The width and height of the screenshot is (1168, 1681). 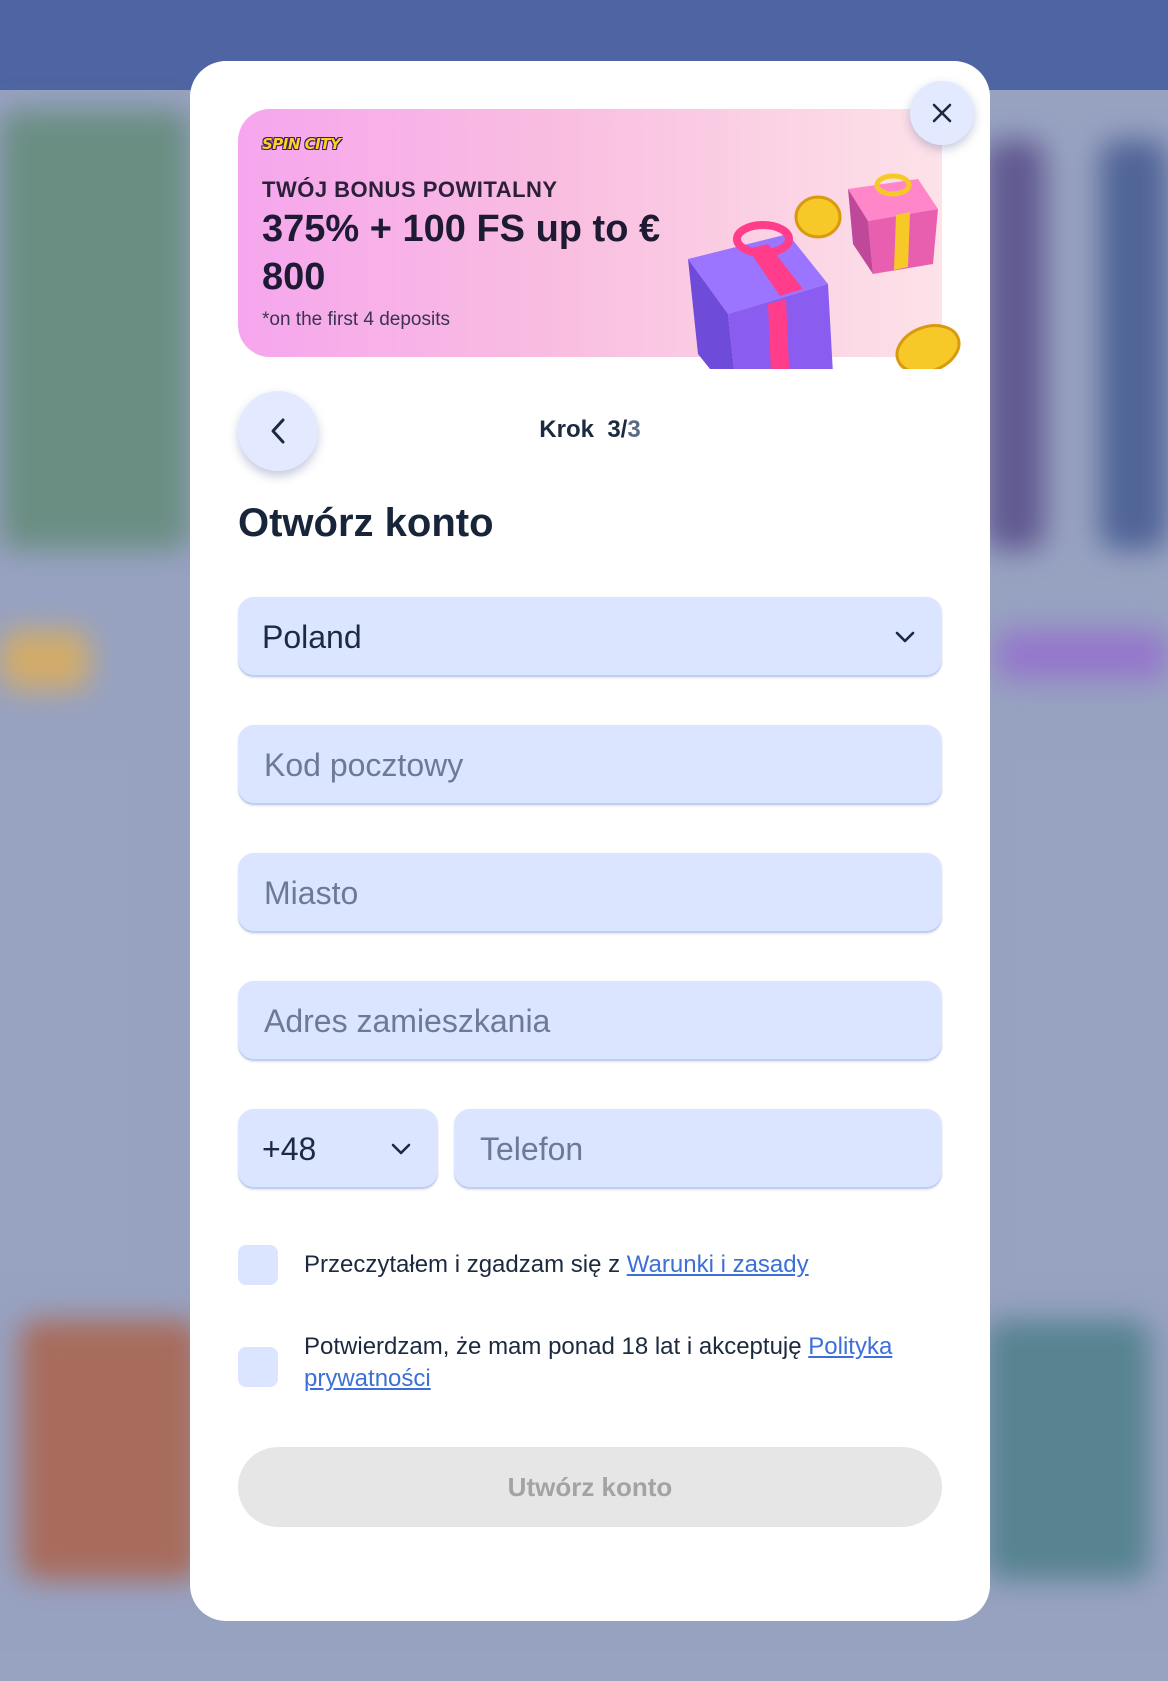 I want to click on phone-placeholder: Telefon, so click(x=532, y=1148).